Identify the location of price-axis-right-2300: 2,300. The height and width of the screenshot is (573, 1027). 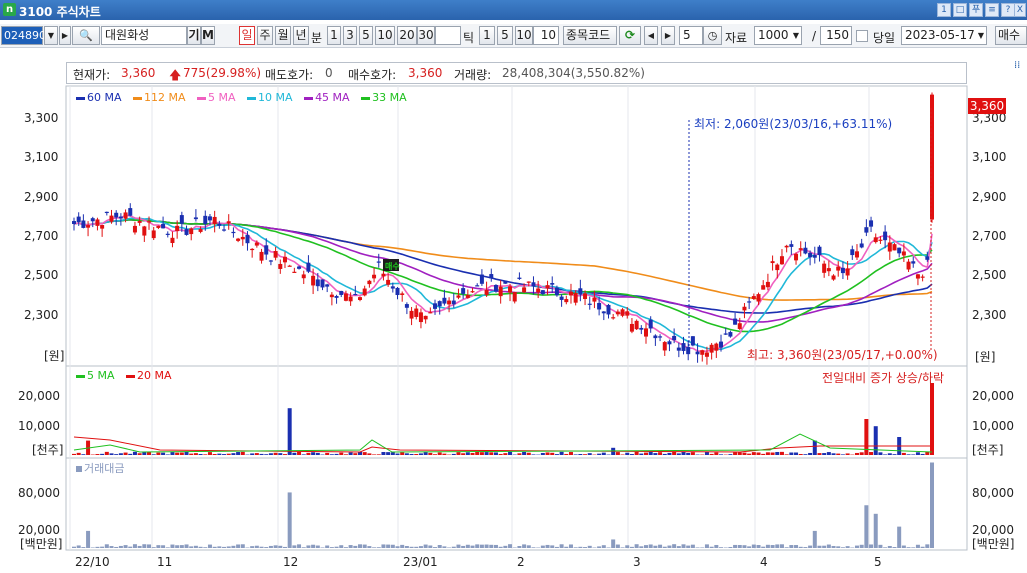
(989, 315).